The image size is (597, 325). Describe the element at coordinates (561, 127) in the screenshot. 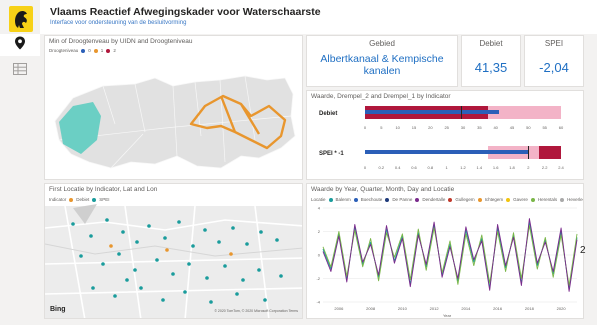

I see `bullet-tick-label: 60` at that location.